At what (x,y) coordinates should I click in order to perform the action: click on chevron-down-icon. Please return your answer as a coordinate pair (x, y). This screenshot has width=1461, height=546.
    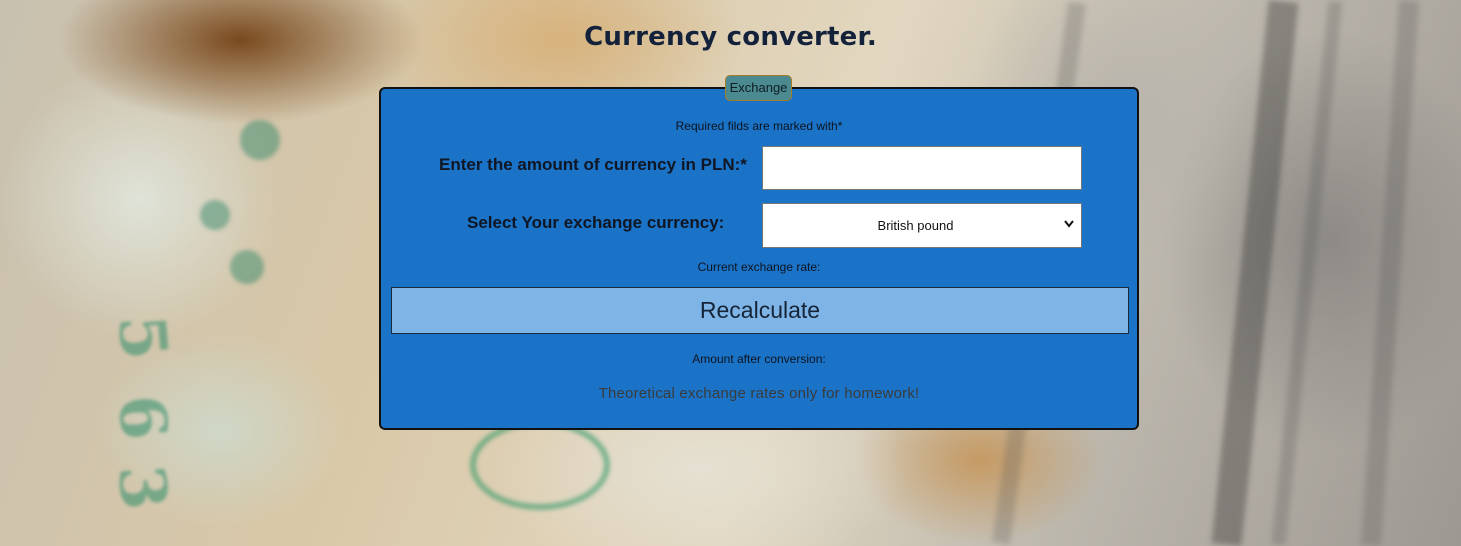
    Looking at the image, I should click on (1069, 224).